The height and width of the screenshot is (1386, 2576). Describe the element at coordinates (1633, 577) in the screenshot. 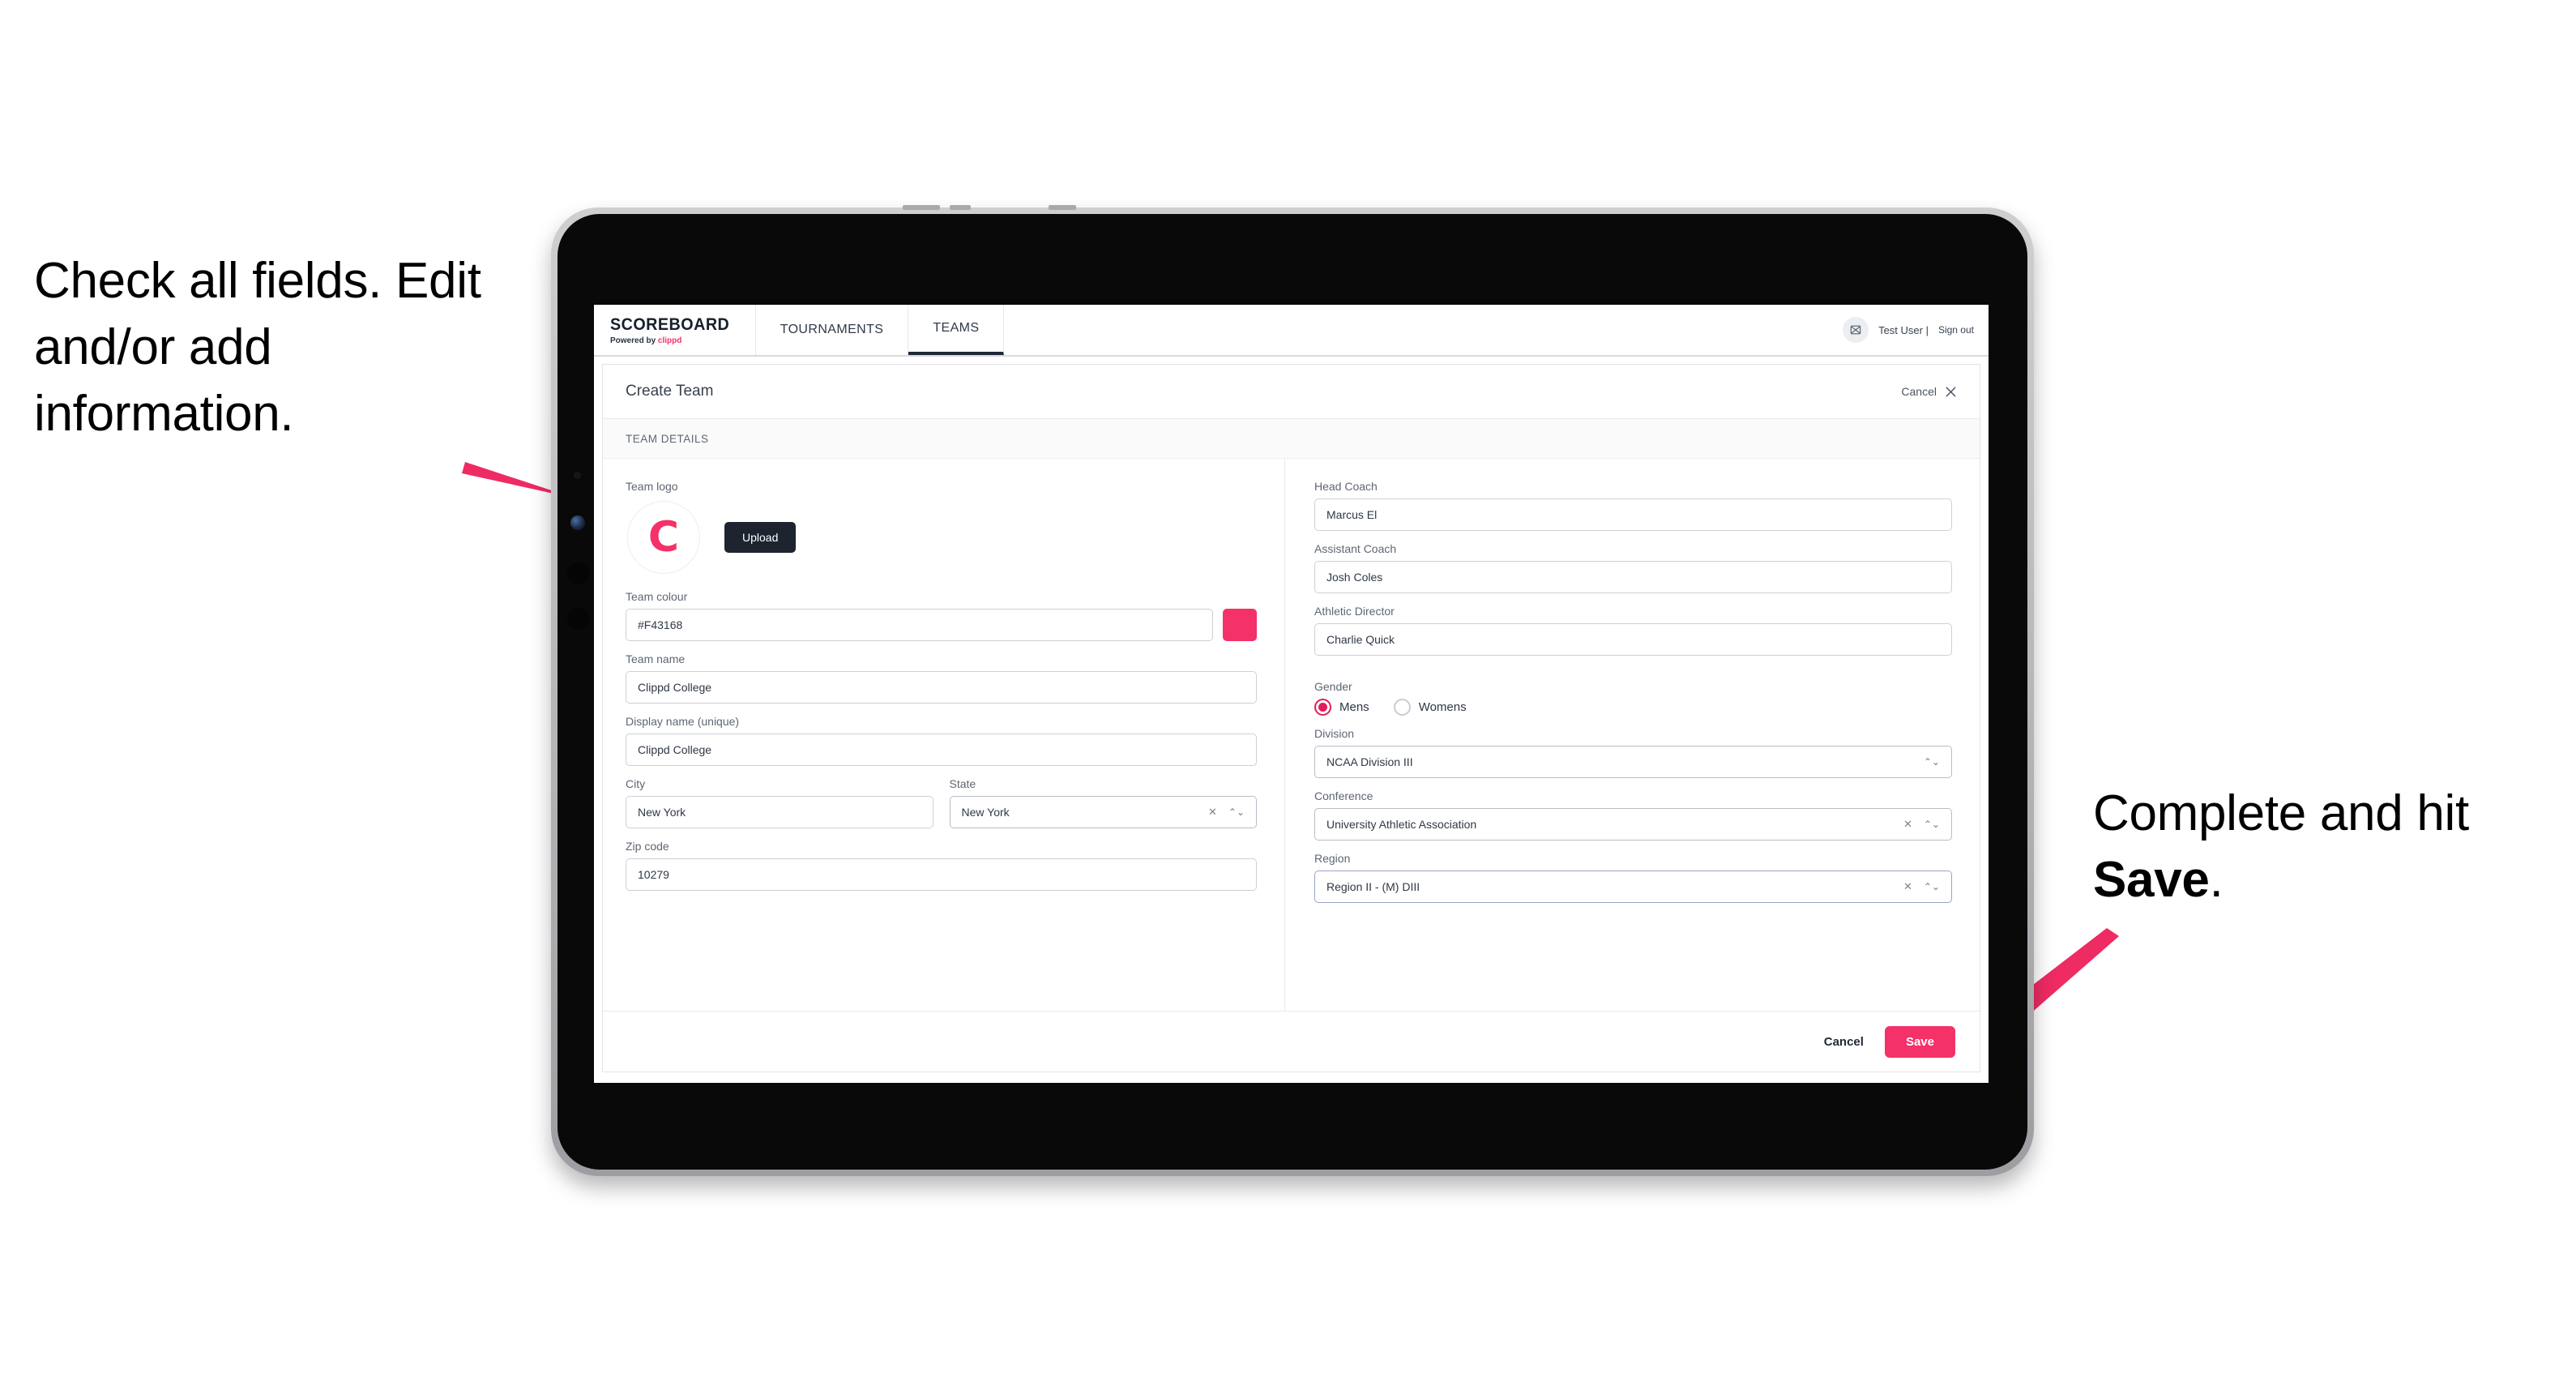

I see `assistant-coach-input: Josh Coles` at that location.